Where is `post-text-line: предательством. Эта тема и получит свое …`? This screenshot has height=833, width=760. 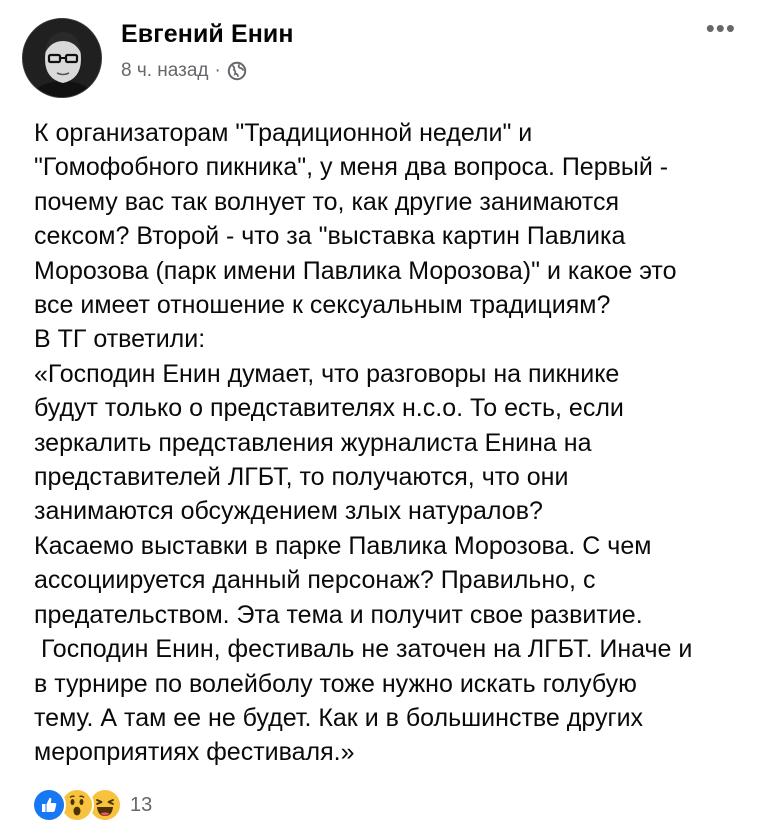
post-text-line: предательством. Эта тема и получит свое … is located at coordinates (338, 614).